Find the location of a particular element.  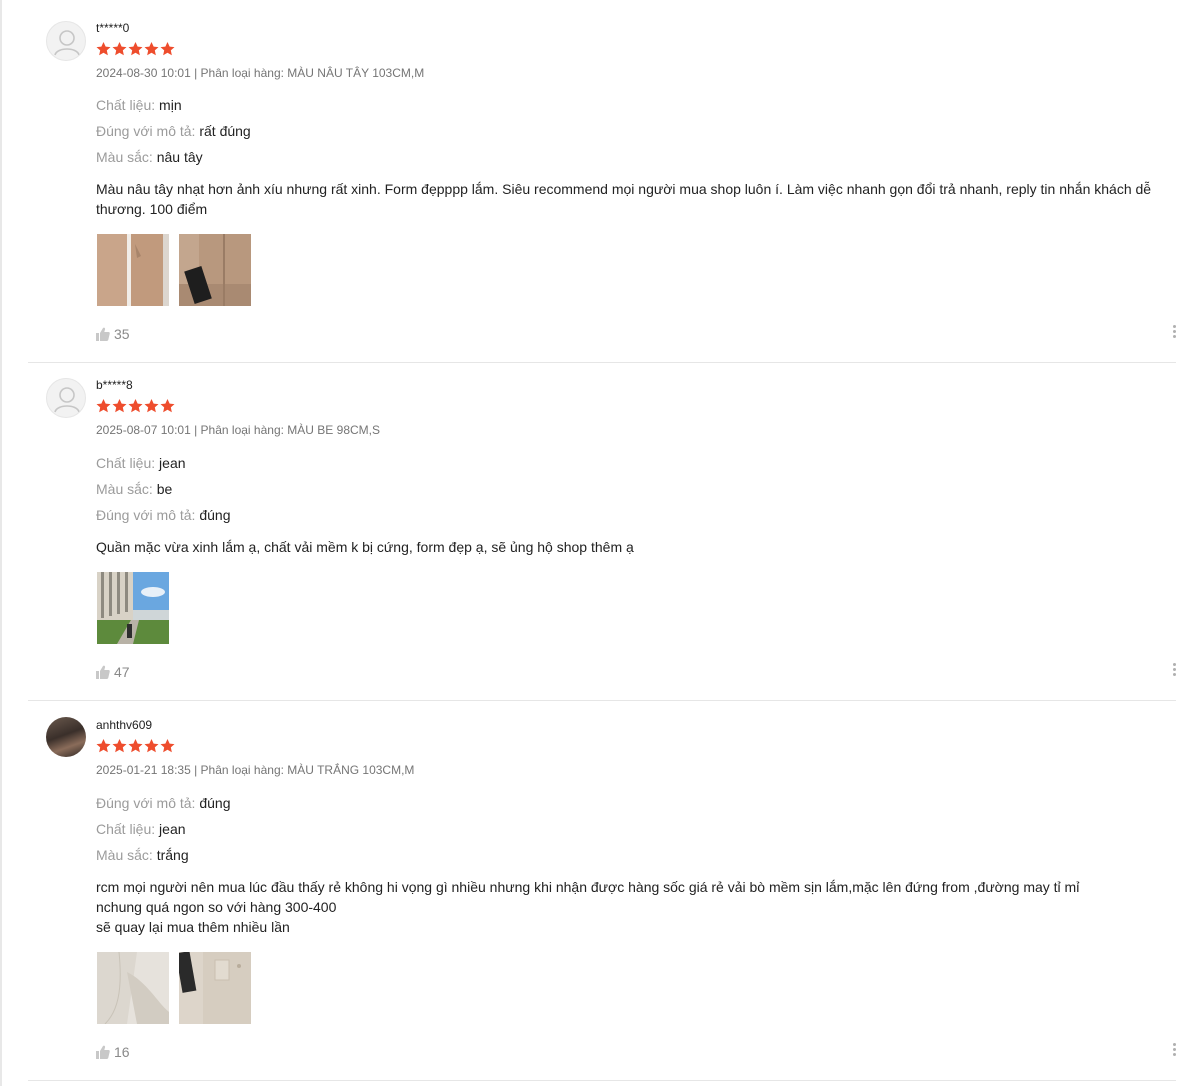

review-date: 2025-01-21 18:35 is located at coordinates (143, 770).